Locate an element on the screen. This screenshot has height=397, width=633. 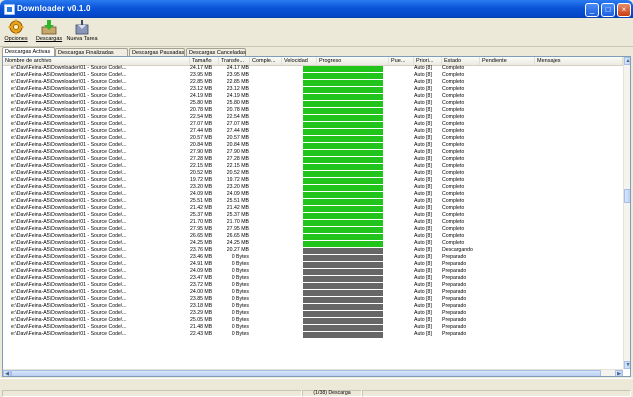
column-header-progress: Progreso is located at coordinates (353, 61).